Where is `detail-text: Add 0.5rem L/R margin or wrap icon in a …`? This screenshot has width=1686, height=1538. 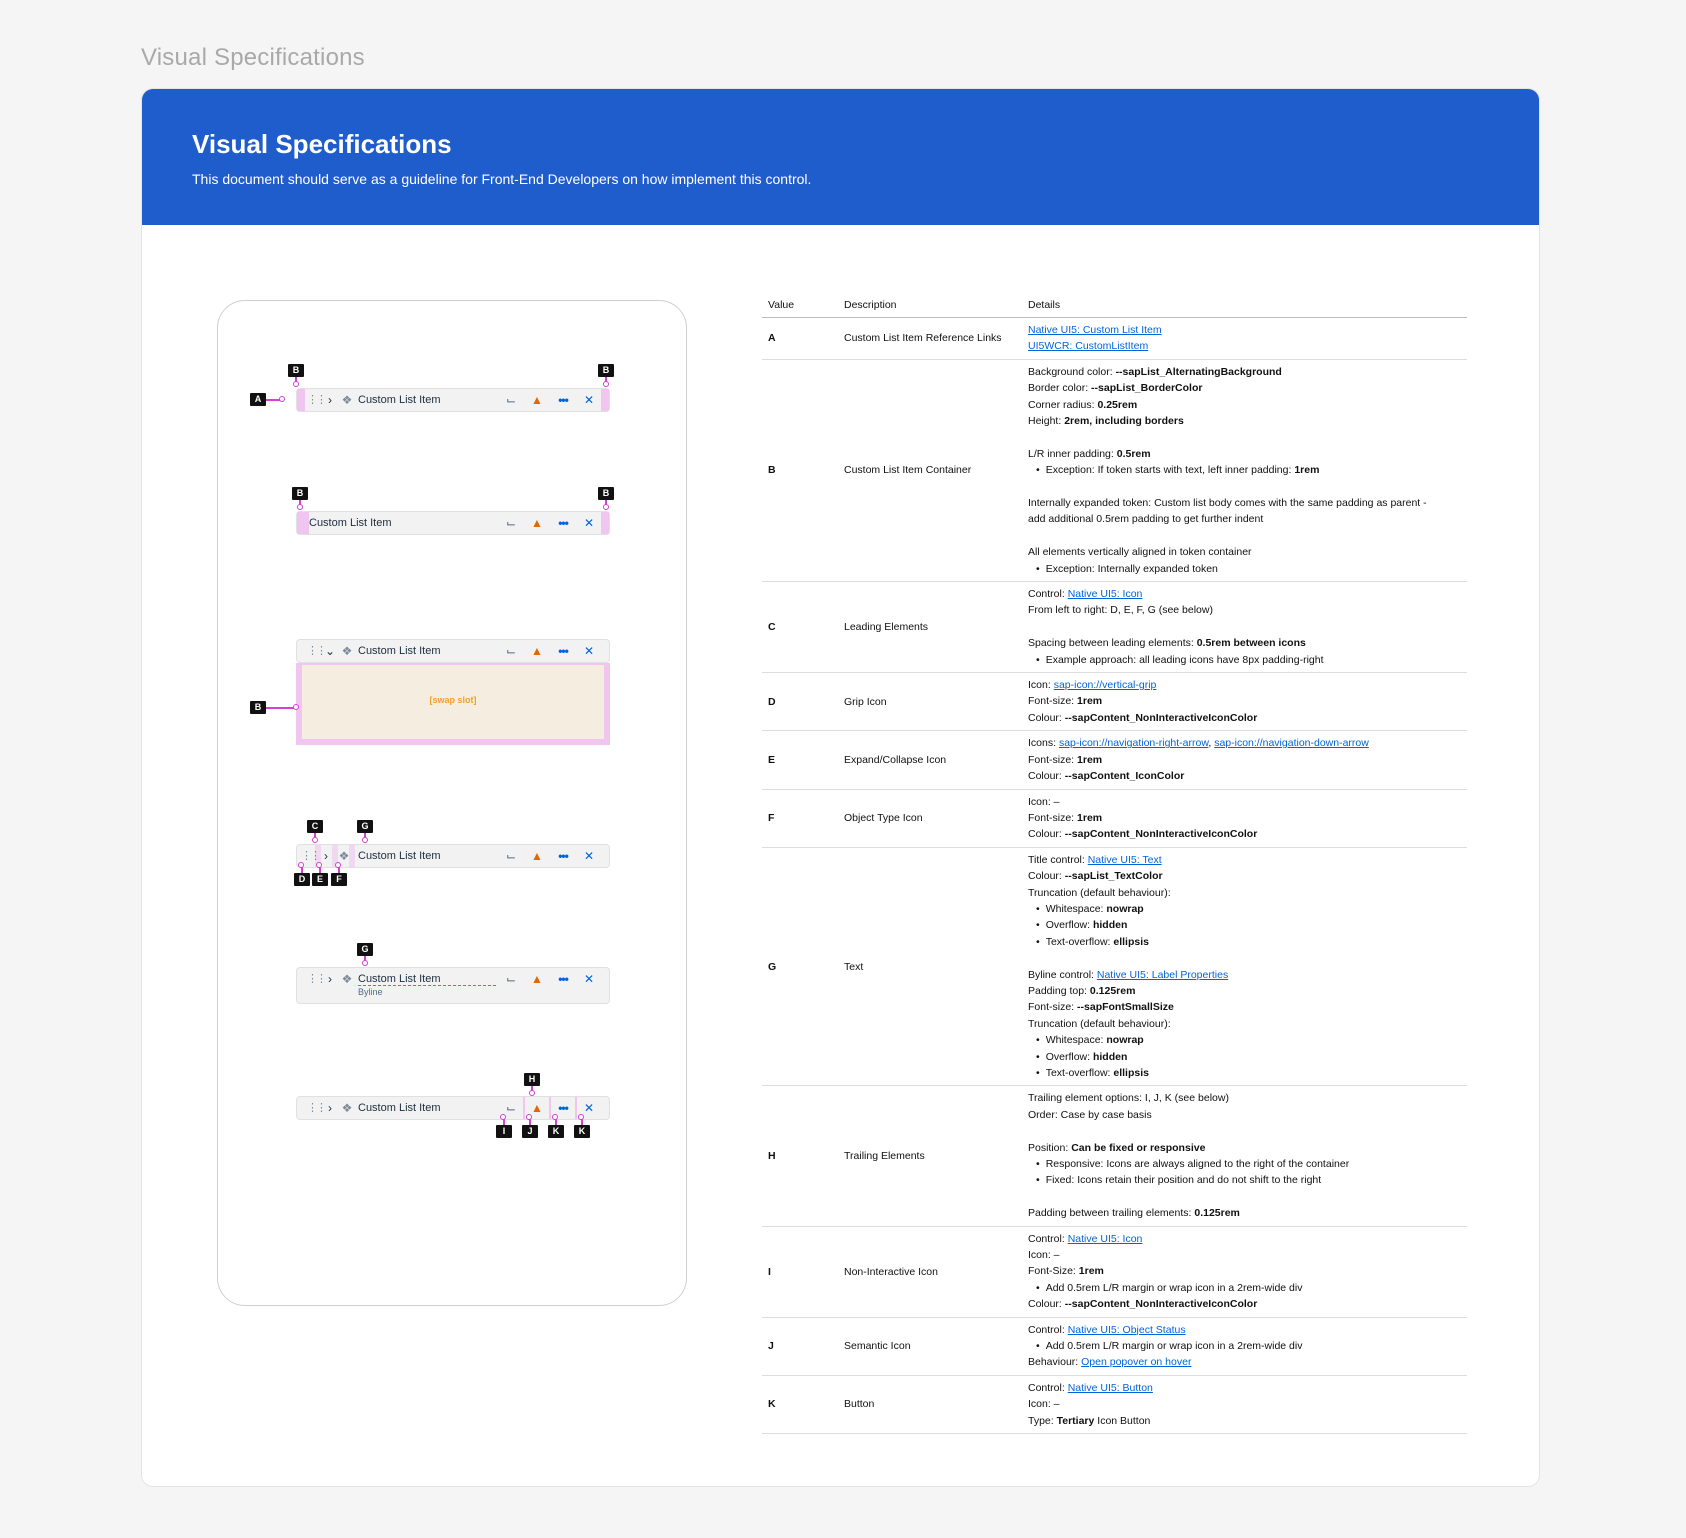 detail-text: Add 0.5rem L/R margin or wrap icon in a … is located at coordinates (1174, 1346).